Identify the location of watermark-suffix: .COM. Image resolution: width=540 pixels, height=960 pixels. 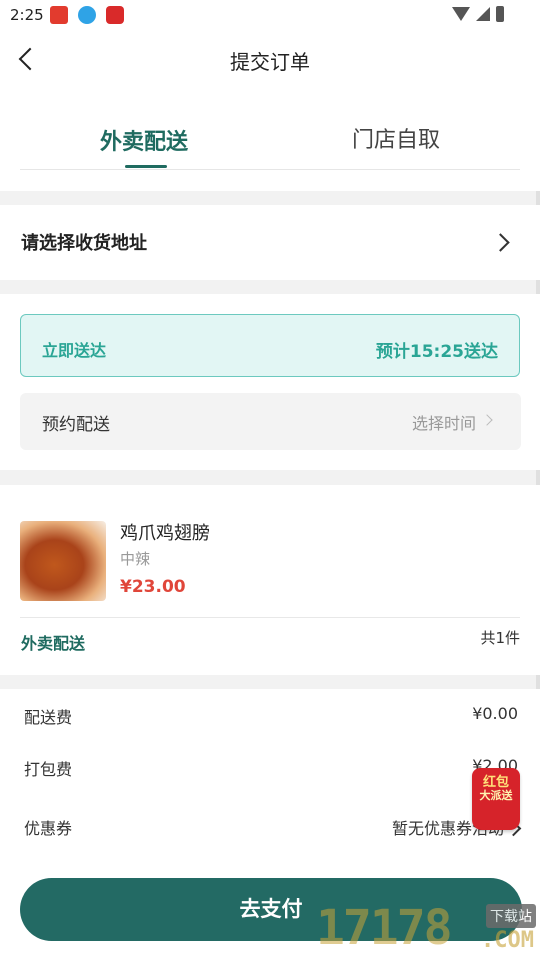
(507, 940).